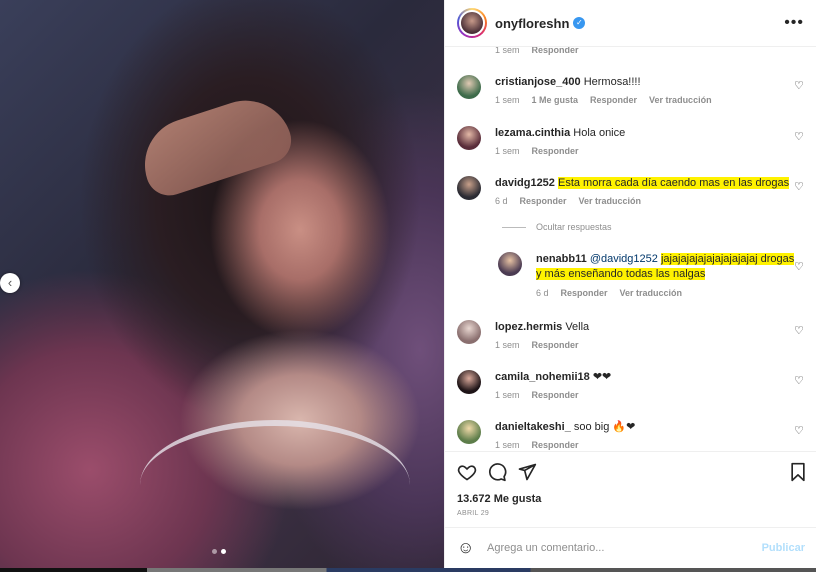 Image resolution: width=816 pixels, height=572 pixels. What do you see at coordinates (532, 23) in the screenshot?
I see `post-username: onyfloreshn` at bounding box center [532, 23].